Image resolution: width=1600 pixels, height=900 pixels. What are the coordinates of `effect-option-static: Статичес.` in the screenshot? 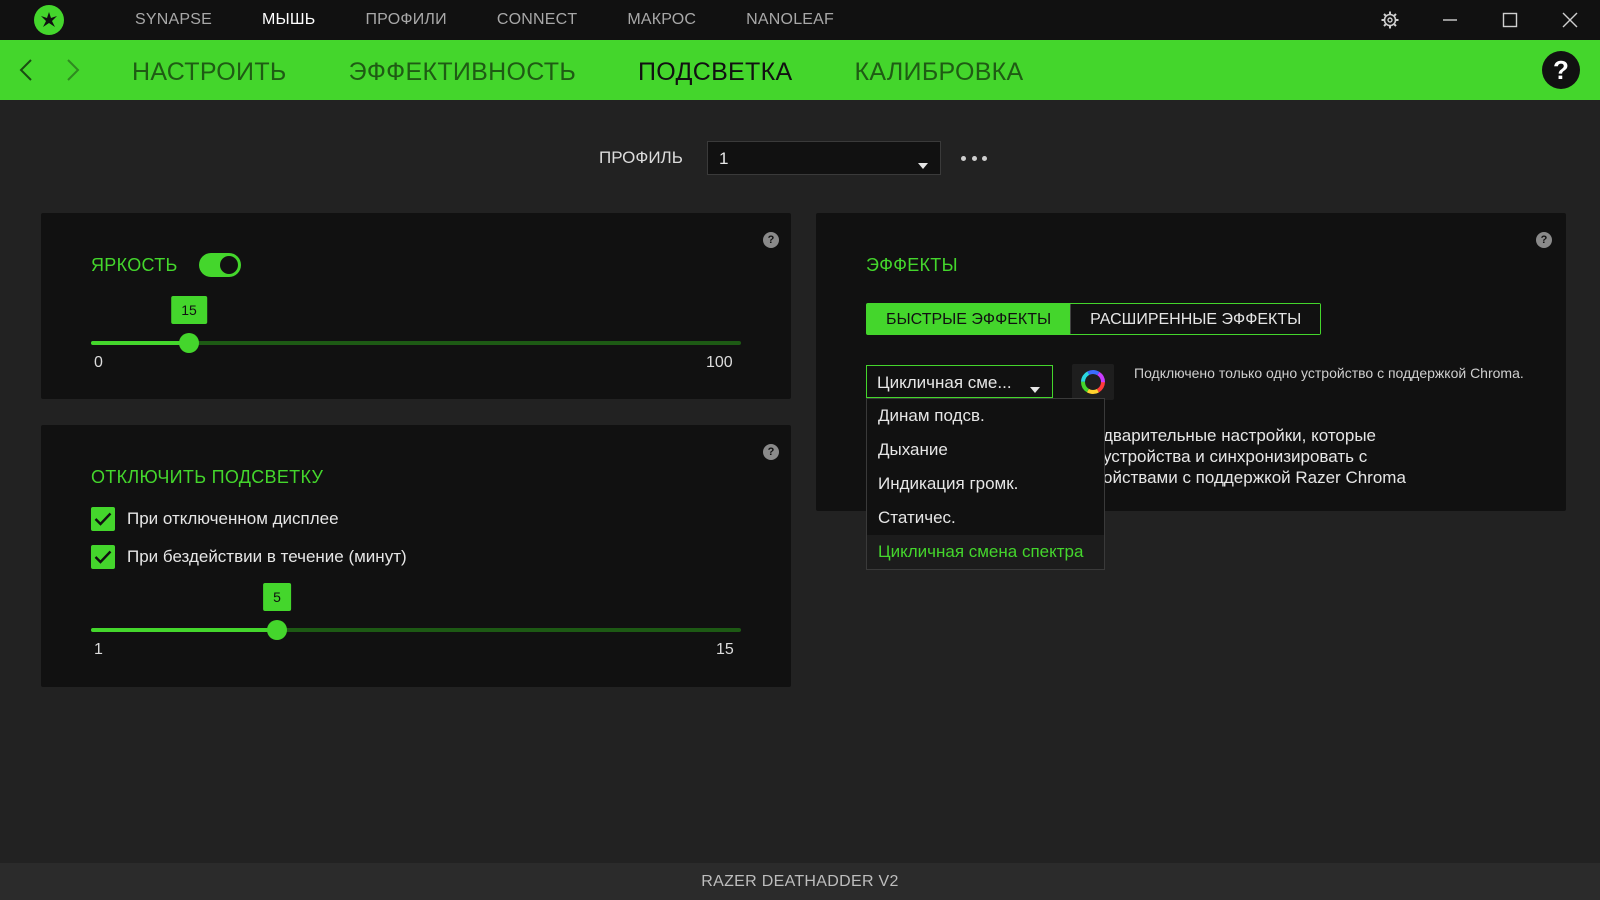 It's located at (985, 518).